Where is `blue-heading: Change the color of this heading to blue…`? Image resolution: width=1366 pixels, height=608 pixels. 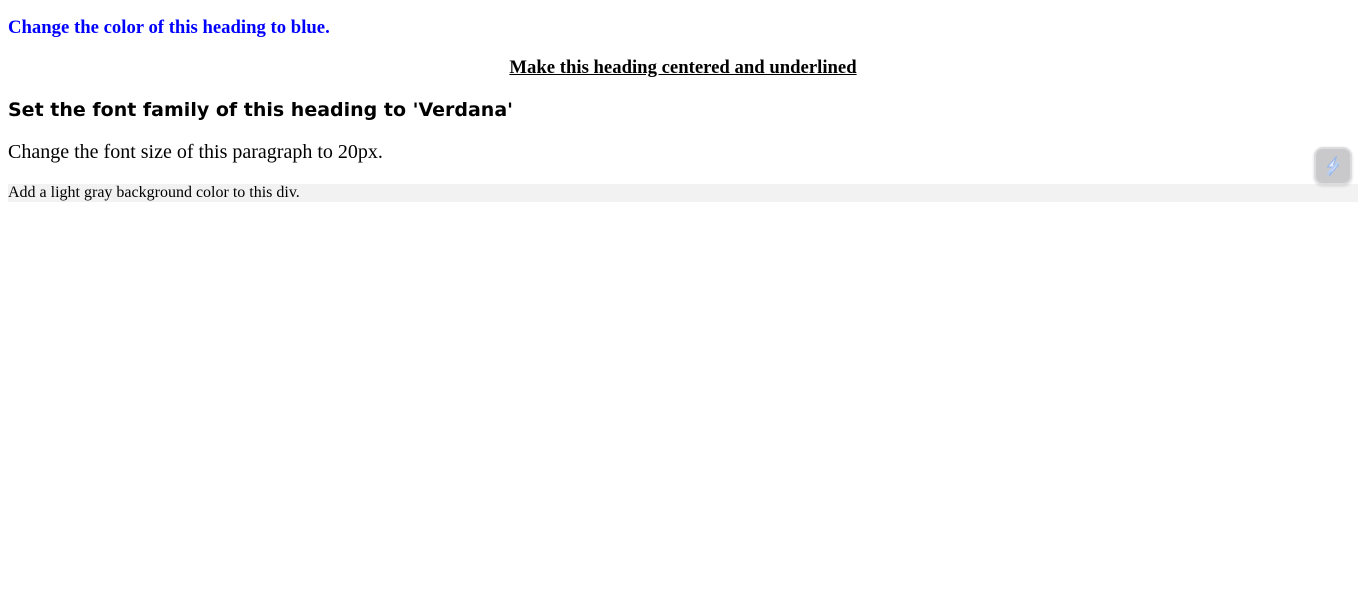 blue-heading: Change the color of this heading to blue… is located at coordinates (169, 27).